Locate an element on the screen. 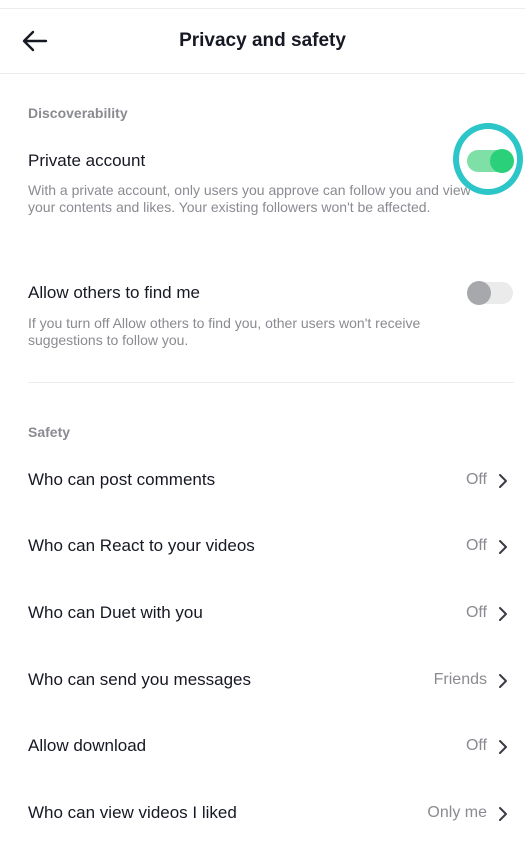 The width and height of the screenshot is (525, 841). row-label: Who can Duet with you is located at coordinates (115, 612).